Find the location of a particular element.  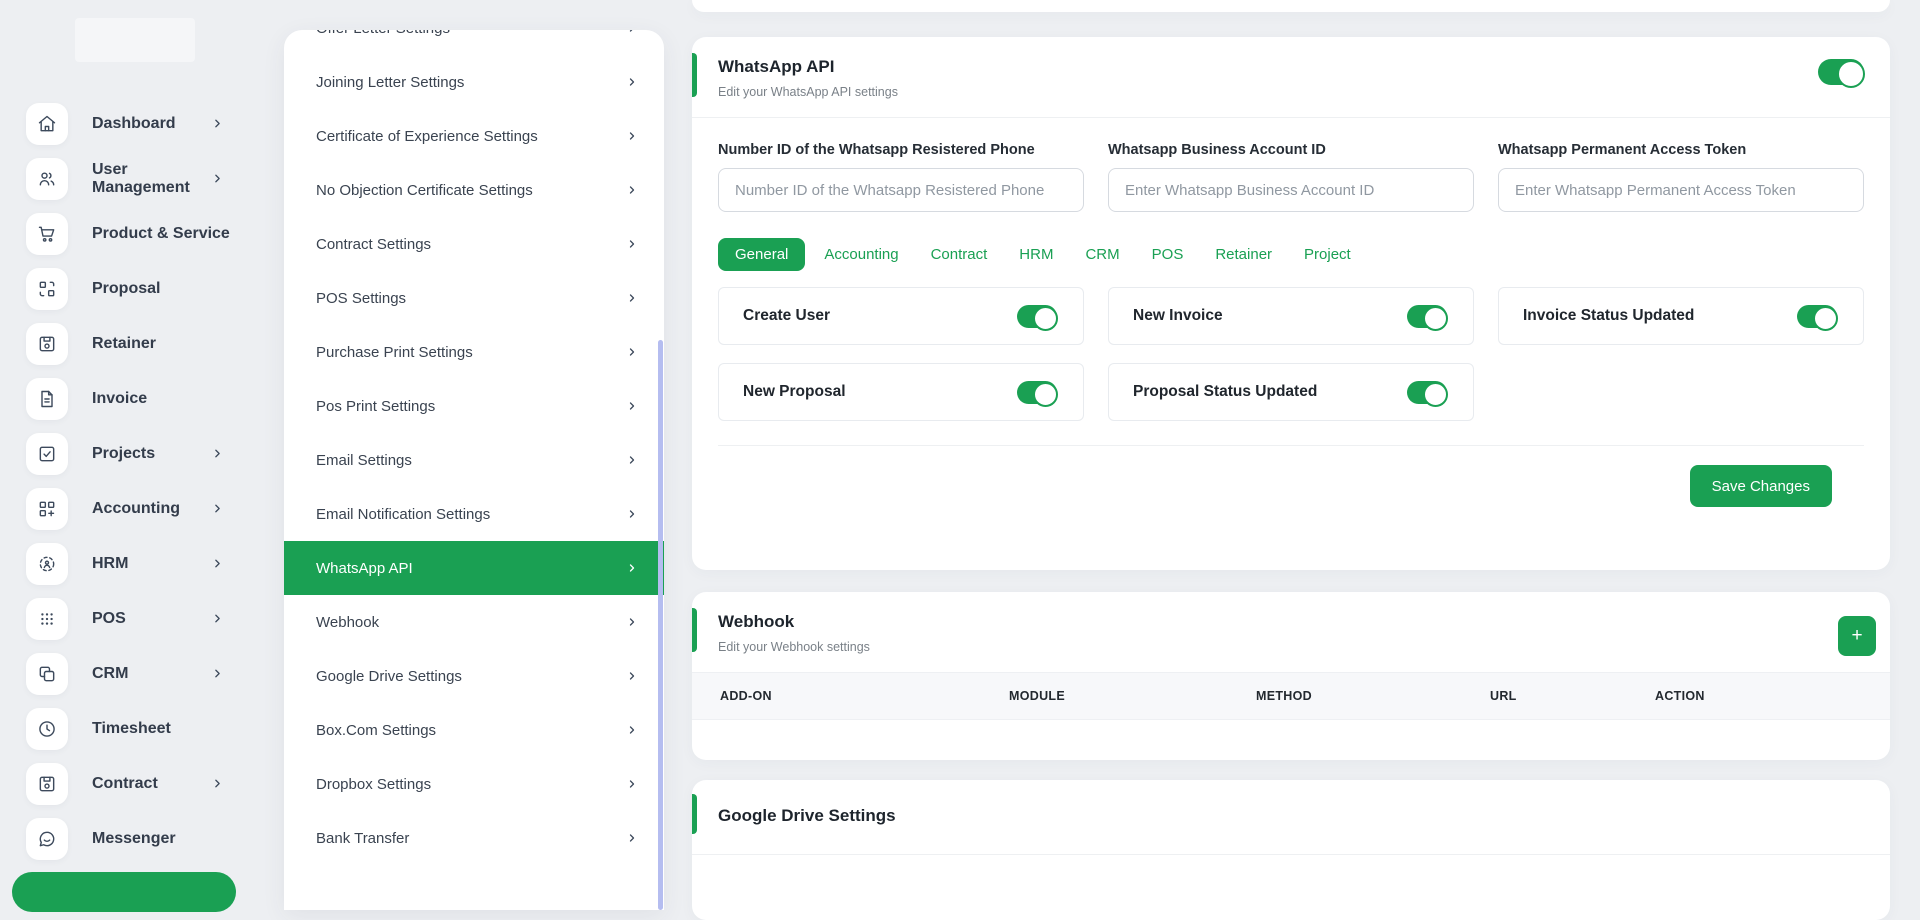

whatsapp-card-footer: Save Changes is located at coordinates (1291, 476).